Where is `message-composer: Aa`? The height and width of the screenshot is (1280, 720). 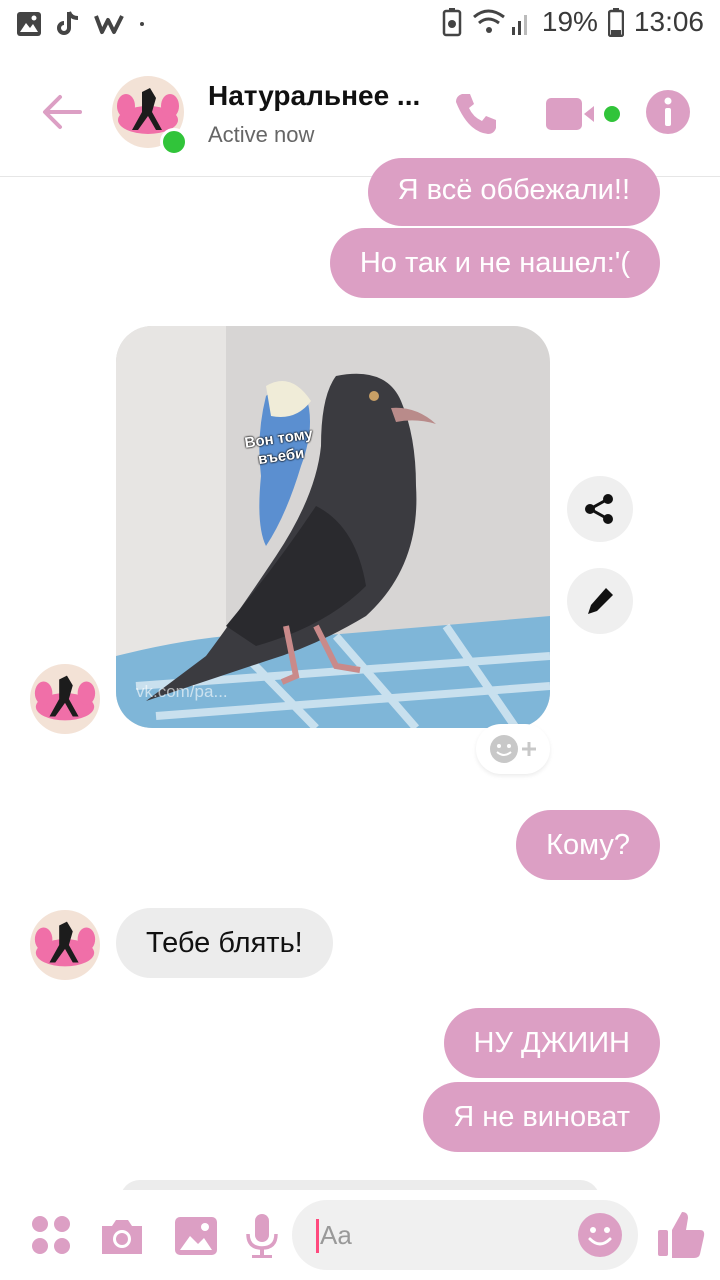
message-composer: Aa is located at coordinates (360, 1235).